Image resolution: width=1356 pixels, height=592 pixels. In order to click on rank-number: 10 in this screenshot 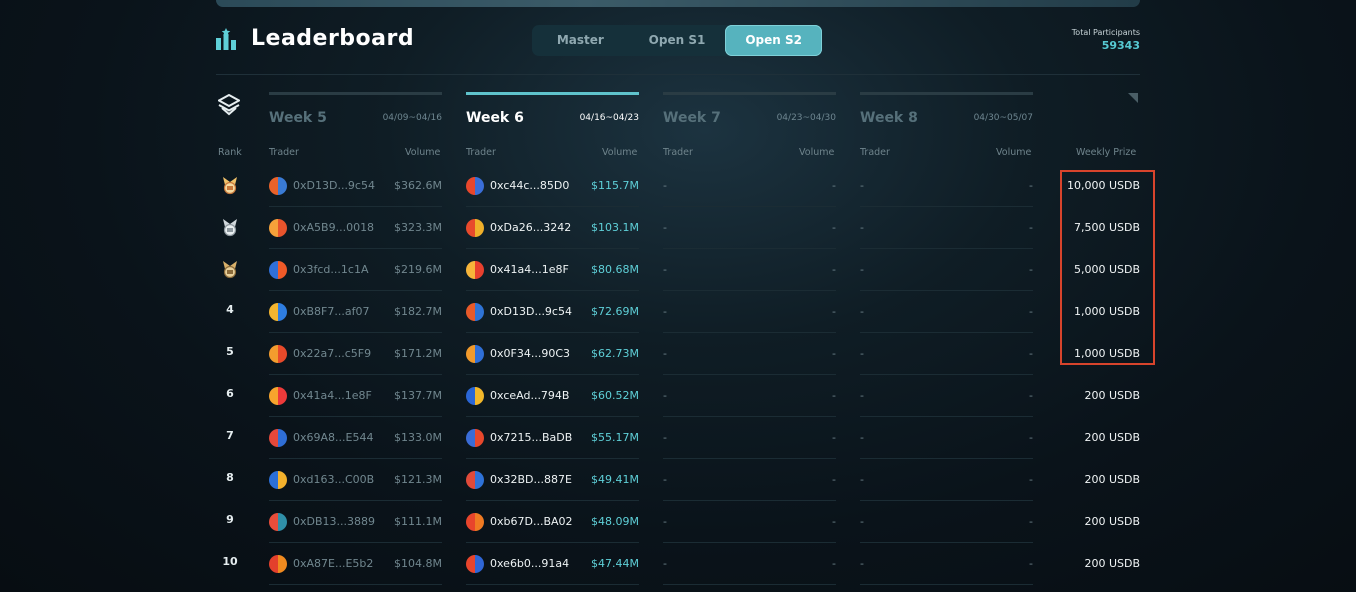, I will do `click(230, 561)`.